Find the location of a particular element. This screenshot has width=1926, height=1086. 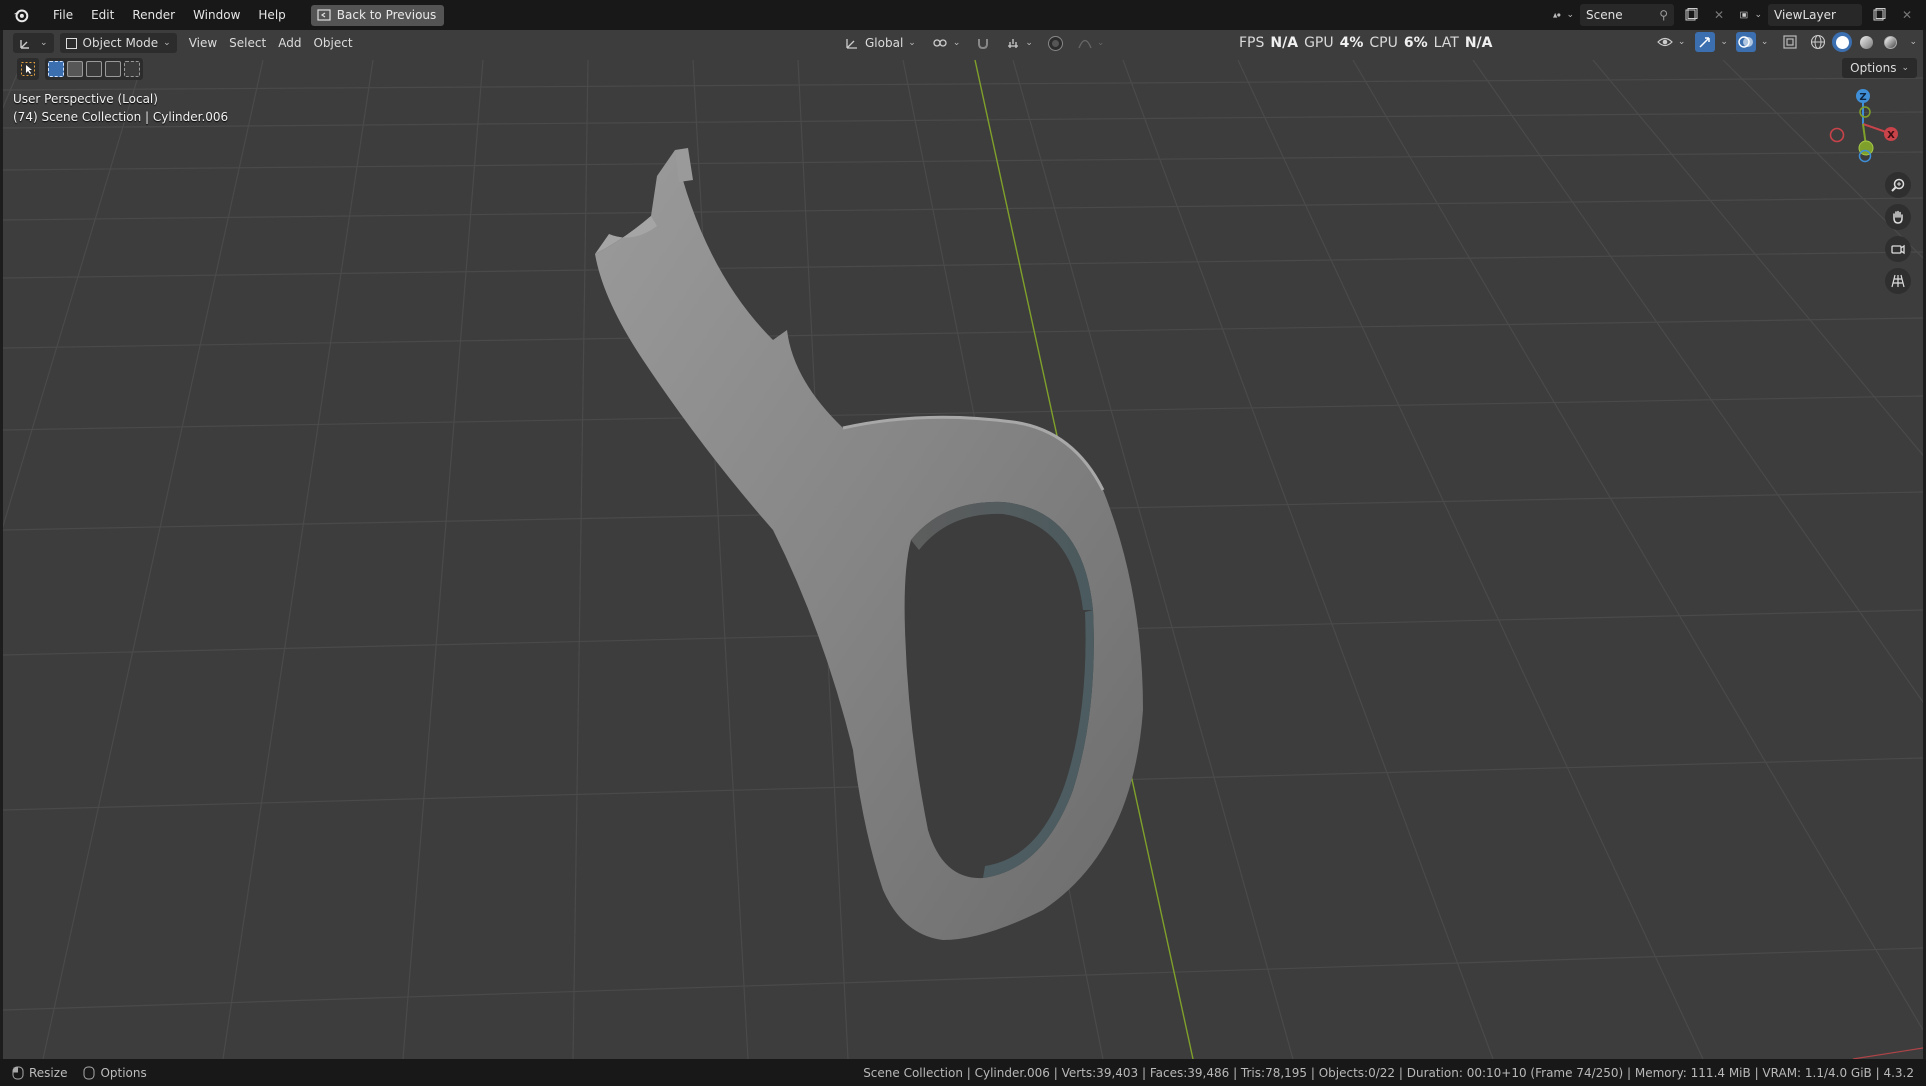

subtract-selection-icon is located at coordinates (94, 69).